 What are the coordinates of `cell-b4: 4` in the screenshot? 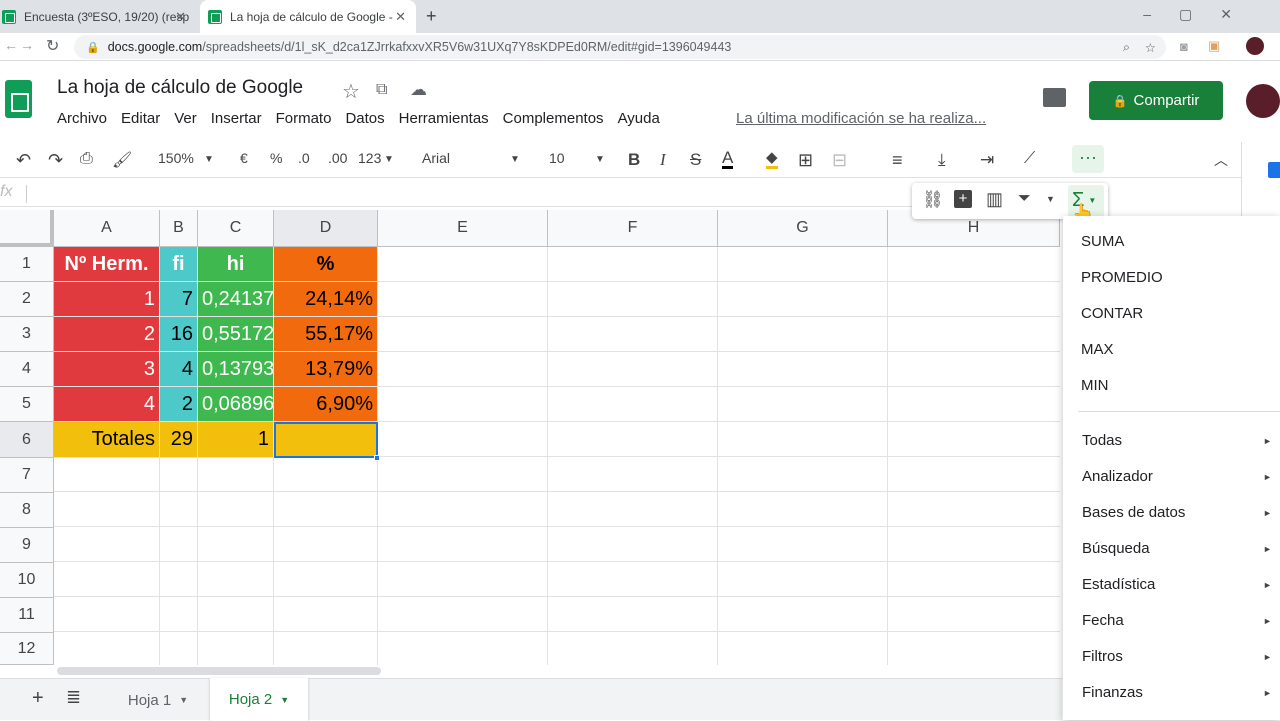 It's located at (179, 369).